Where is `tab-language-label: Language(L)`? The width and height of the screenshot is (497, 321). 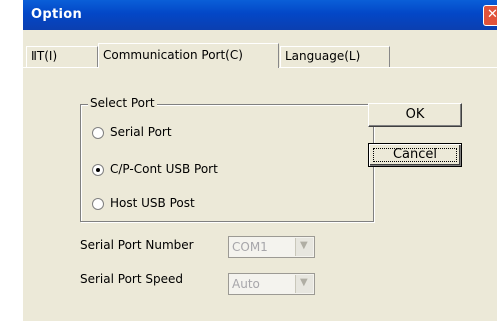
tab-language-label: Language(L) is located at coordinates (323, 56).